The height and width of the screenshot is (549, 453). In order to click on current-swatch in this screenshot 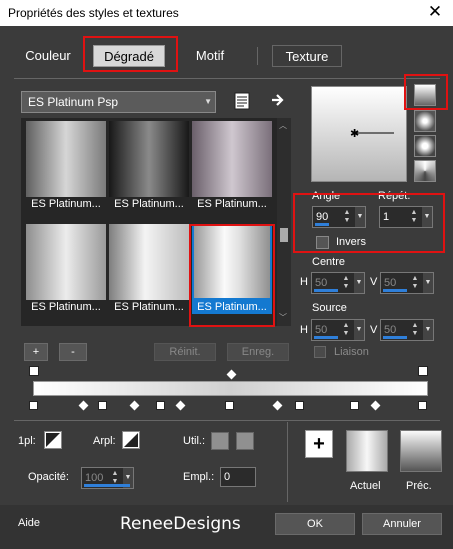, I will do `click(367, 451)`.